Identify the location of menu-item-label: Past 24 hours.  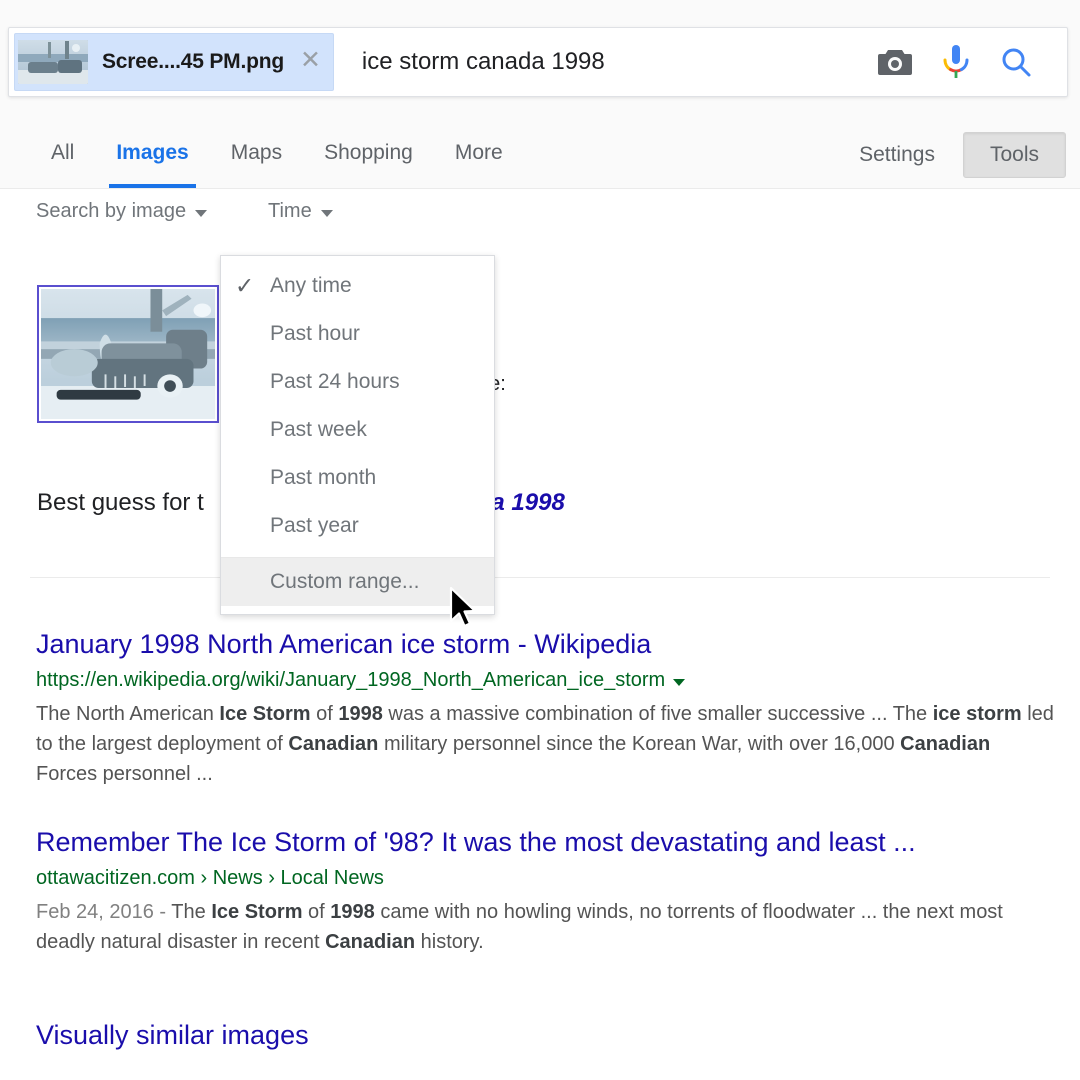
(335, 381).